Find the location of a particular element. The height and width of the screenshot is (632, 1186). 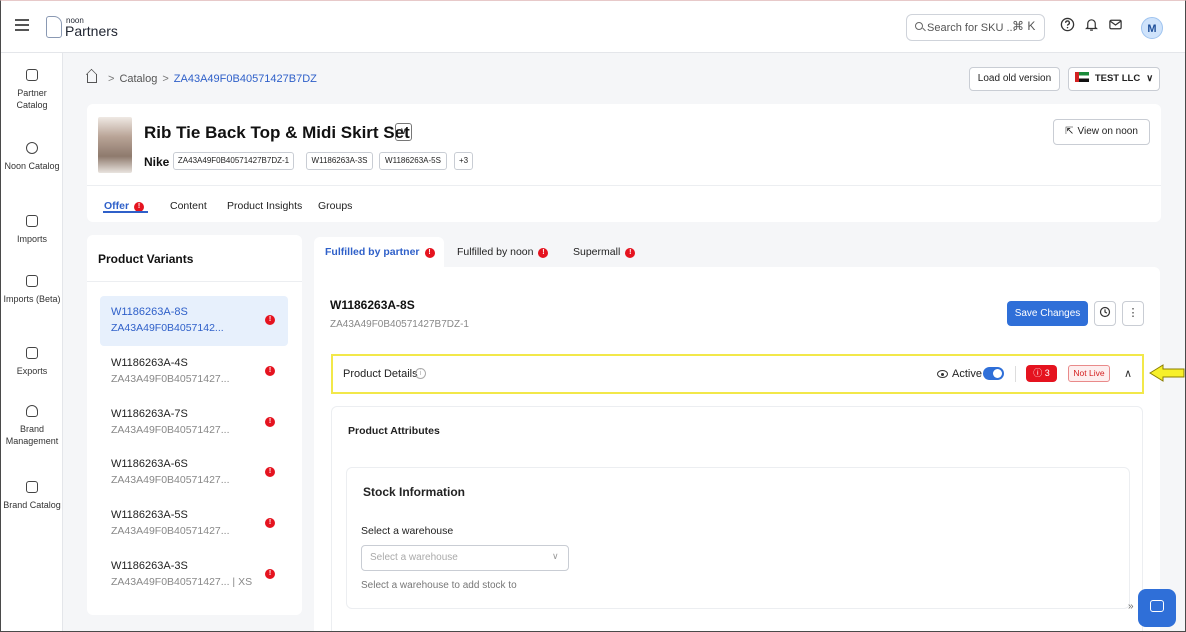

search-icon is located at coordinates (919, 26).